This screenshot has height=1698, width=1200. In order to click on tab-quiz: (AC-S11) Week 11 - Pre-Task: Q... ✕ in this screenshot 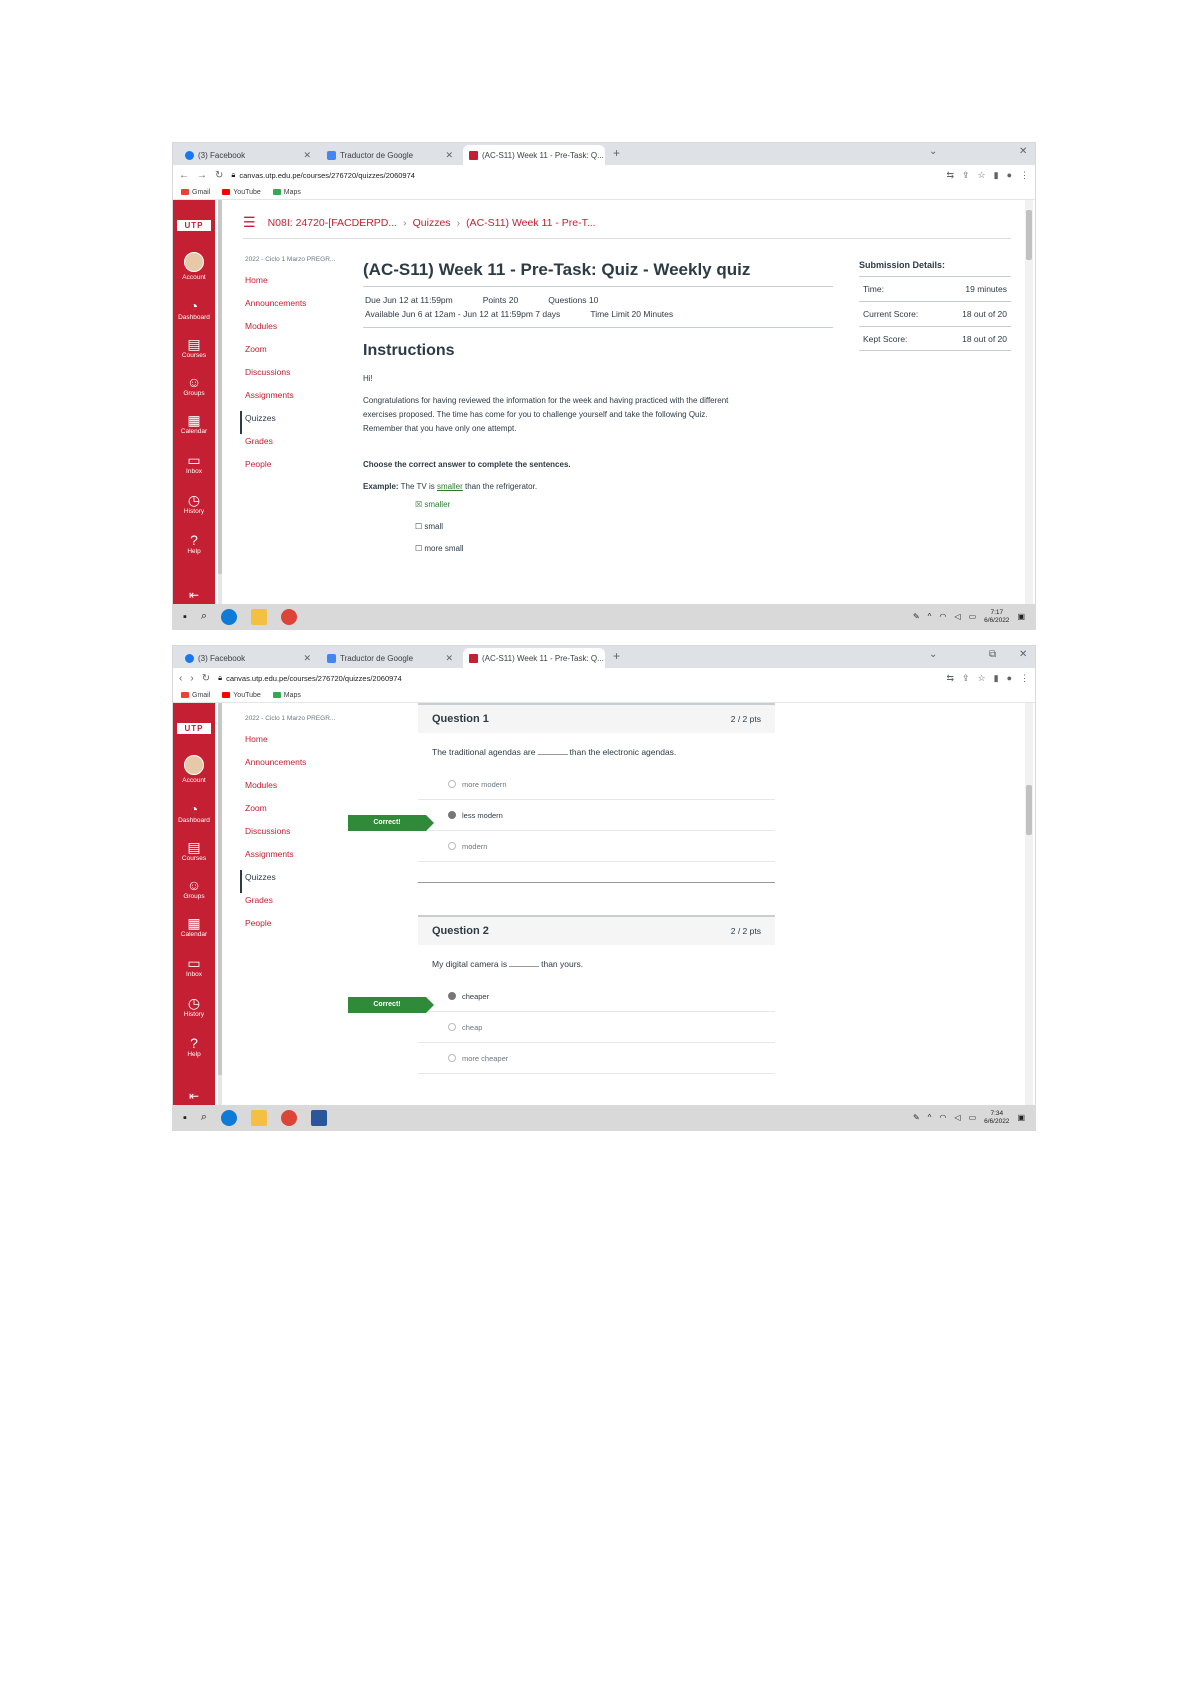, I will do `click(534, 658)`.